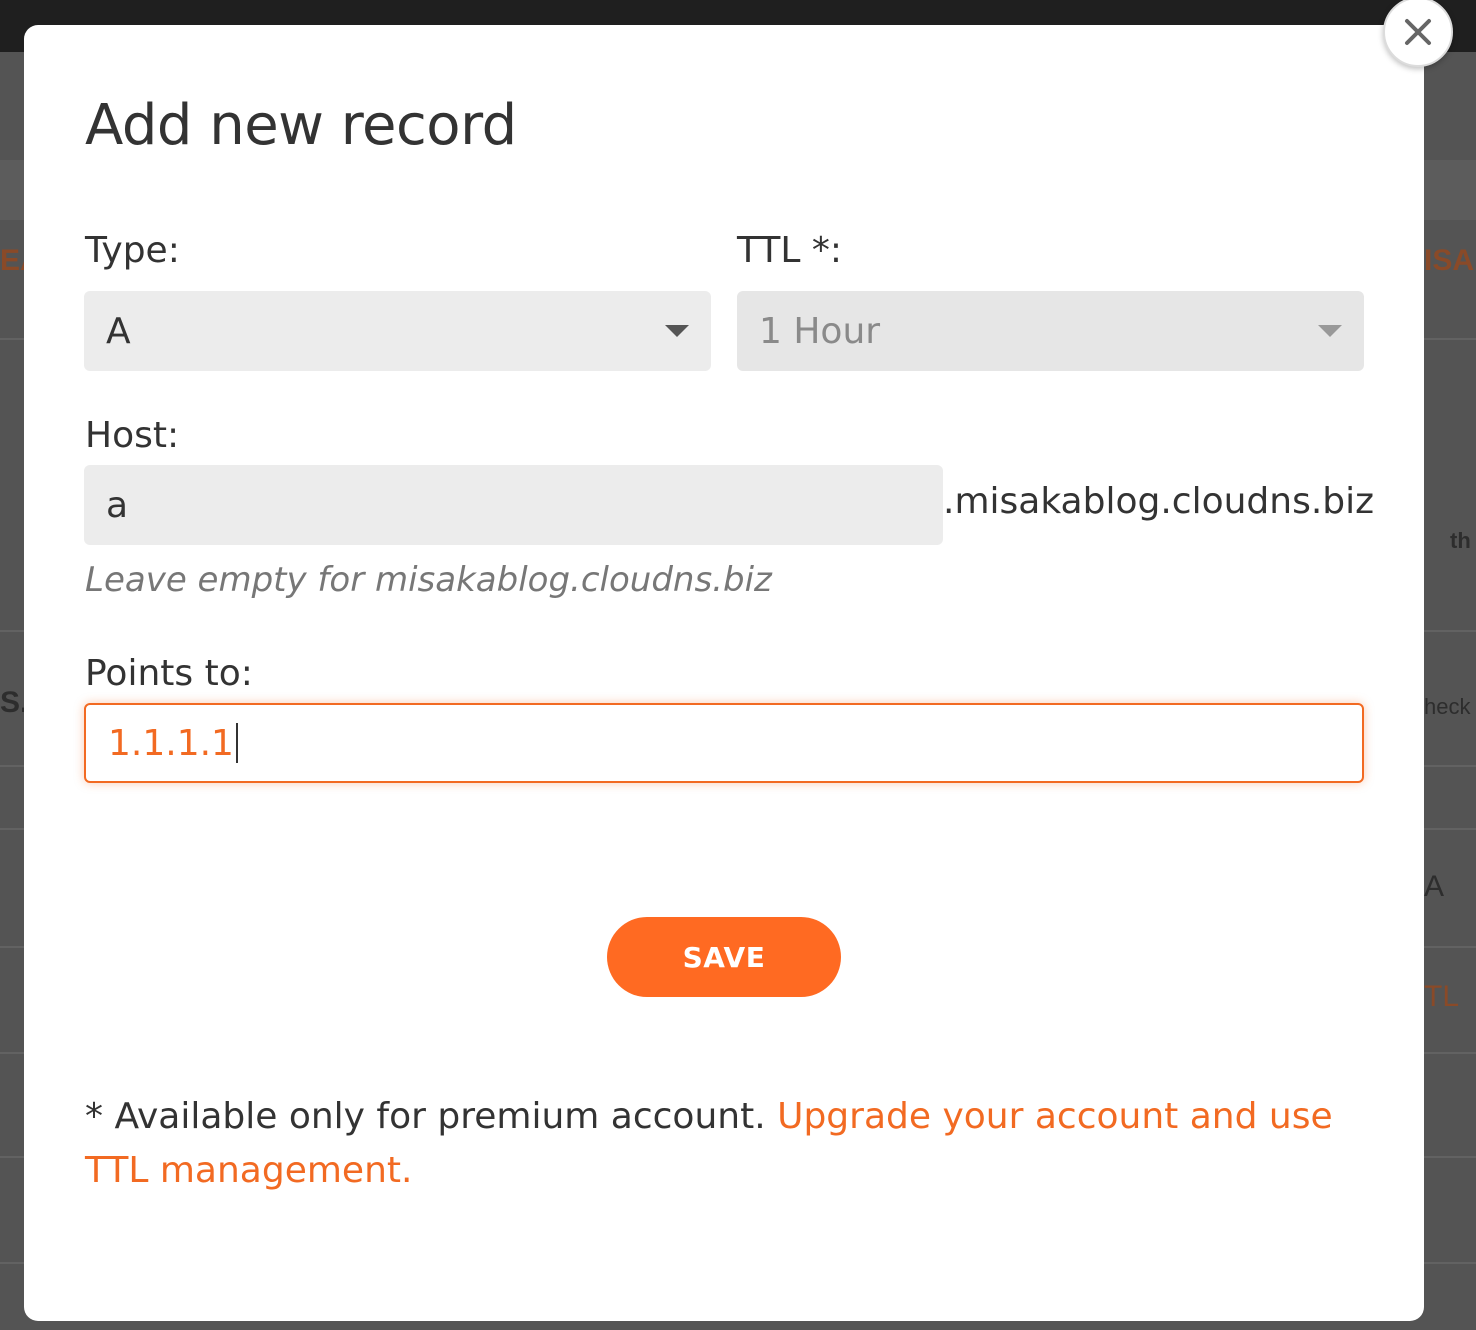 The image size is (1476, 1330). I want to click on points-to-value: 1.1.1.1, so click(171, 743).